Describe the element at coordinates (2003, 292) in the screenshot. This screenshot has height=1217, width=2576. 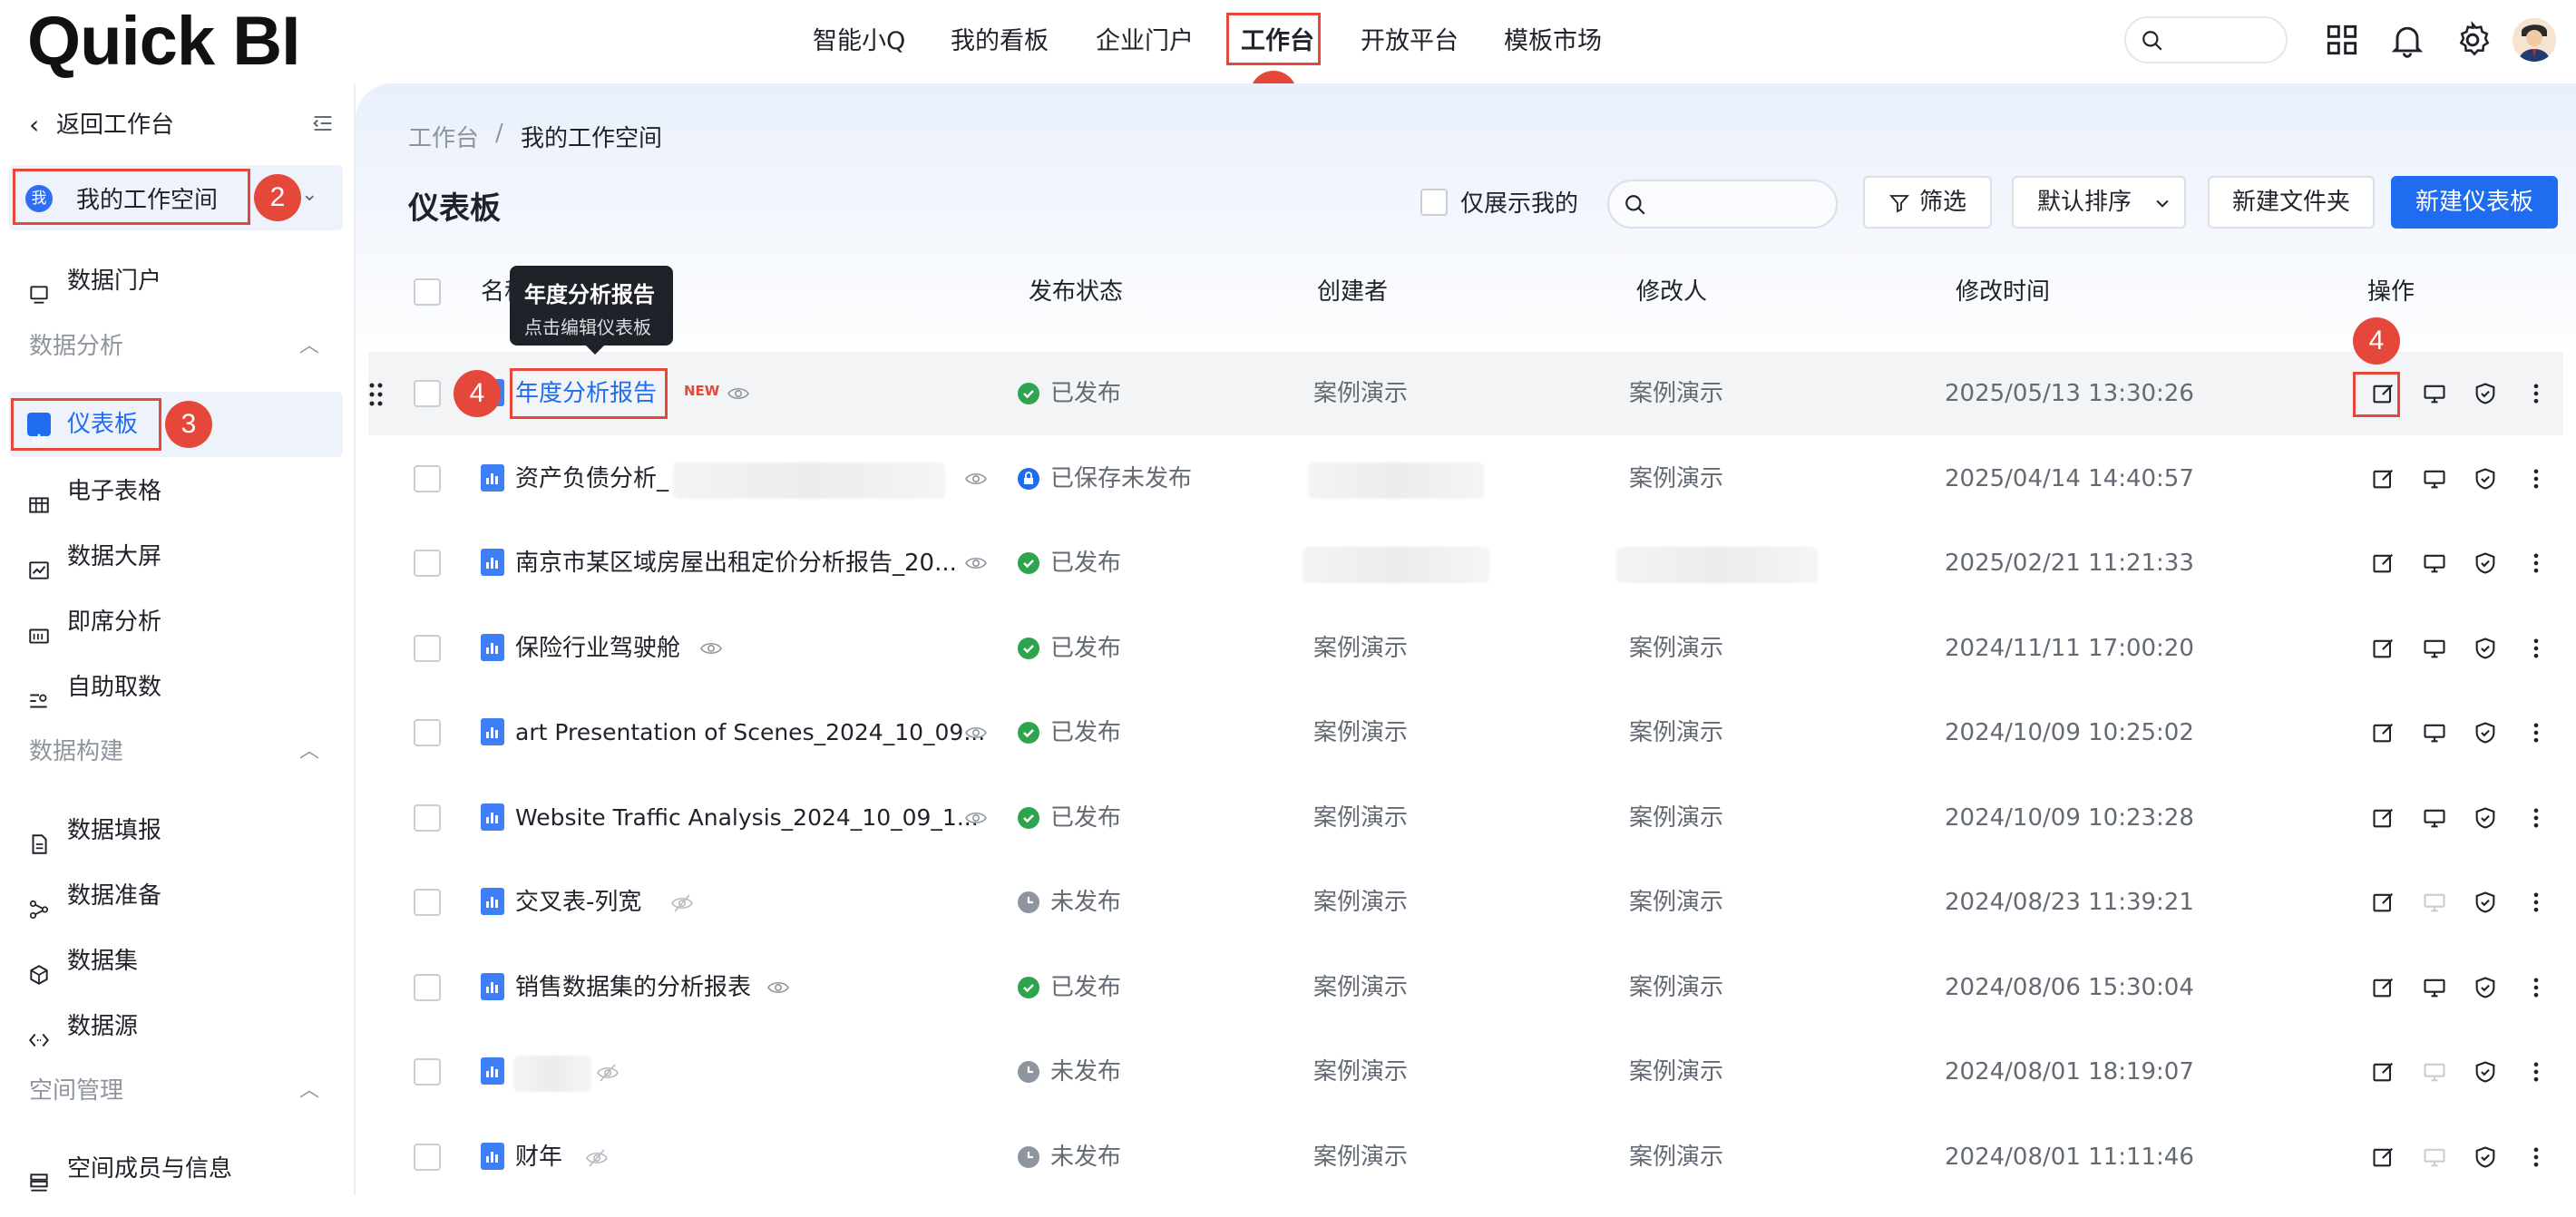
I see `column-header-modified-time: 修改时间` at that location.